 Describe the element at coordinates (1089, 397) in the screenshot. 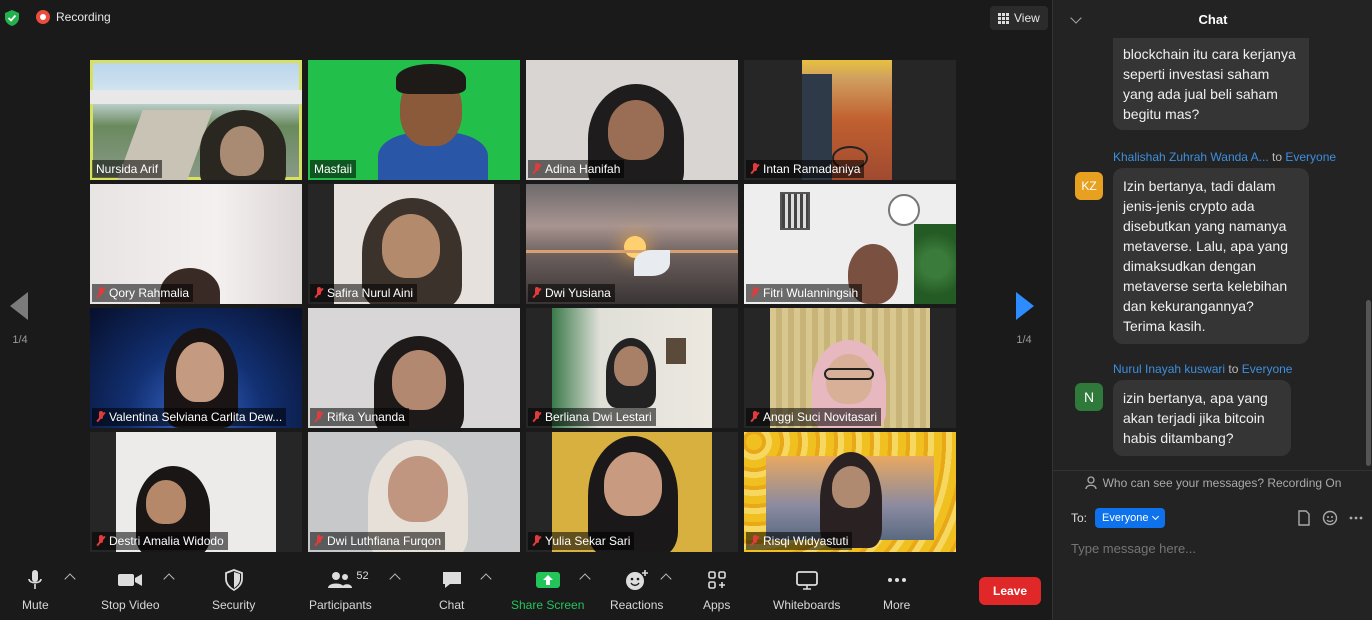

I see `avatar: N` at that location.